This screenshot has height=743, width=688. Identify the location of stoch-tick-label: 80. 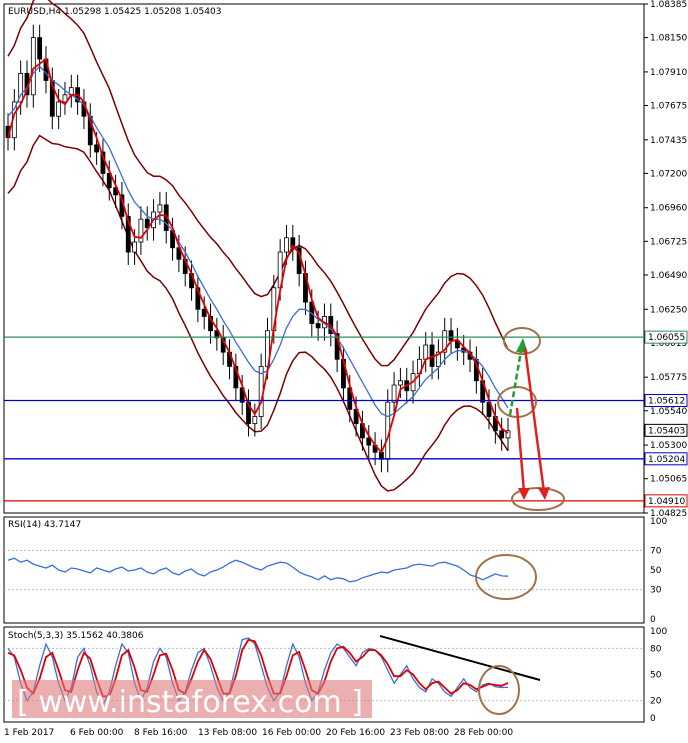
(656, 649).